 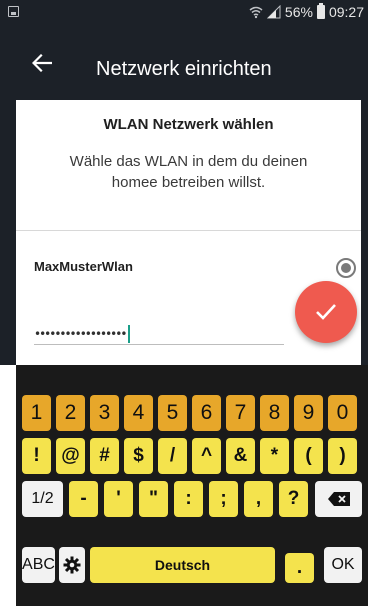 I want to click on password-value: ••••••••••••••••••, so click(x=80, y=334).